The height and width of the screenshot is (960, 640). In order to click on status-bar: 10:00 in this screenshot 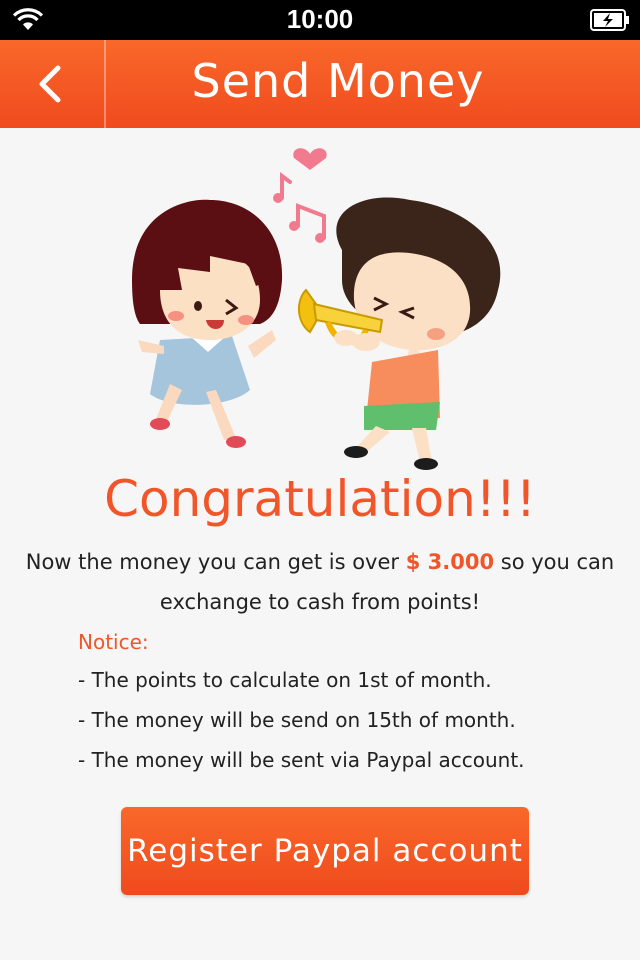, I will do `click(320, 20)`.